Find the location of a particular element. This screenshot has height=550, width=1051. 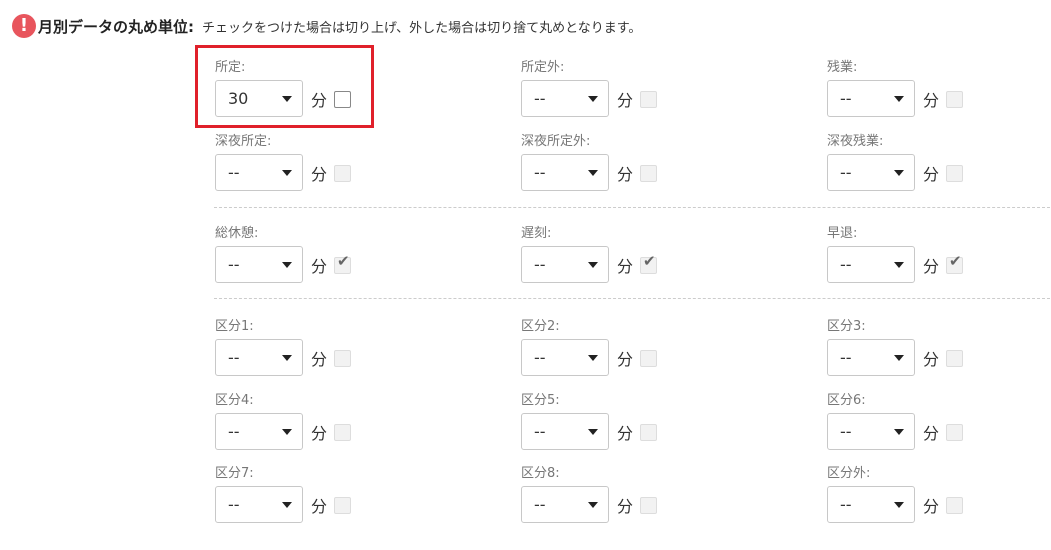

rounding-field: 所定: 30 分 is located at coordinates (345, 92).